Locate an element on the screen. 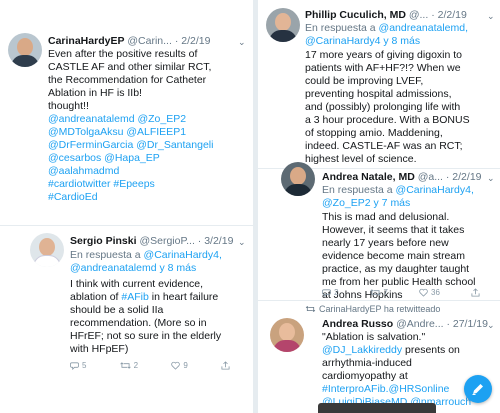 This screenshot has height=413, width=500. author-name: Sergio Pinski is located at coordinates (103, 241).